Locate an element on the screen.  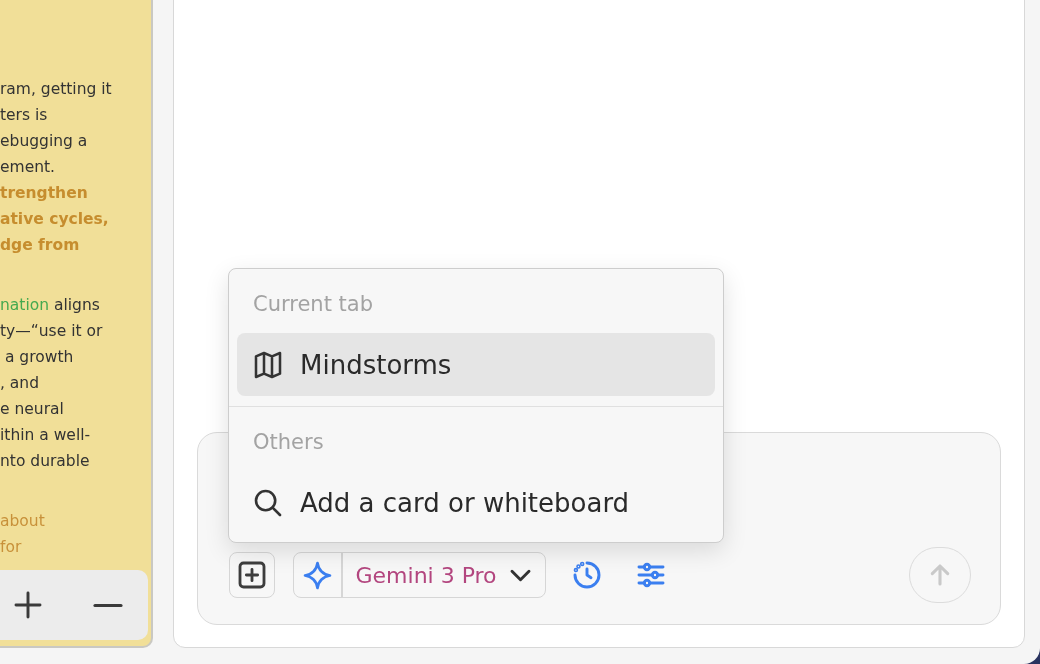
clock-icon is located at coordinates (587, 575).